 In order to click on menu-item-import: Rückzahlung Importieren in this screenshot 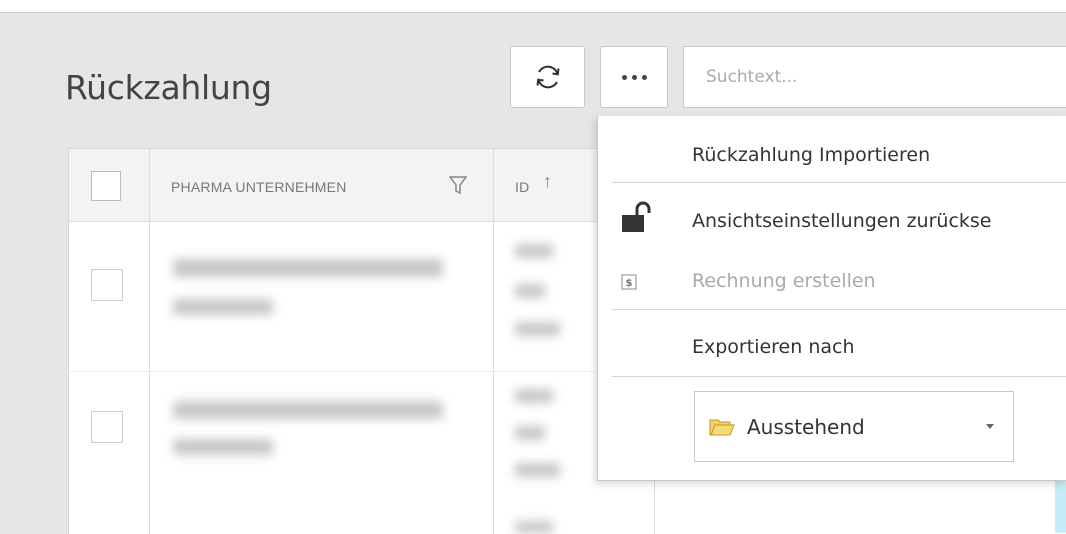, I will do `click(811, 155)`.